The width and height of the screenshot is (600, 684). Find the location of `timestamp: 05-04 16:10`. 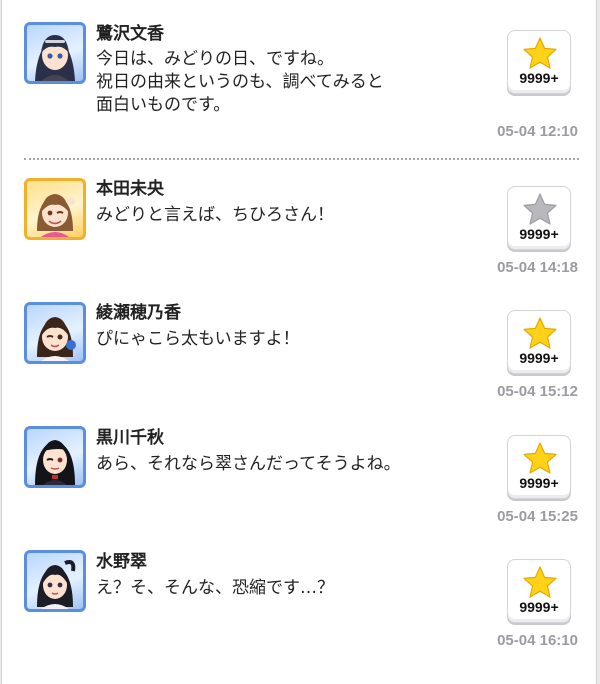

timestamp: 05-04 16:10 is located at coordinates (537, 640).